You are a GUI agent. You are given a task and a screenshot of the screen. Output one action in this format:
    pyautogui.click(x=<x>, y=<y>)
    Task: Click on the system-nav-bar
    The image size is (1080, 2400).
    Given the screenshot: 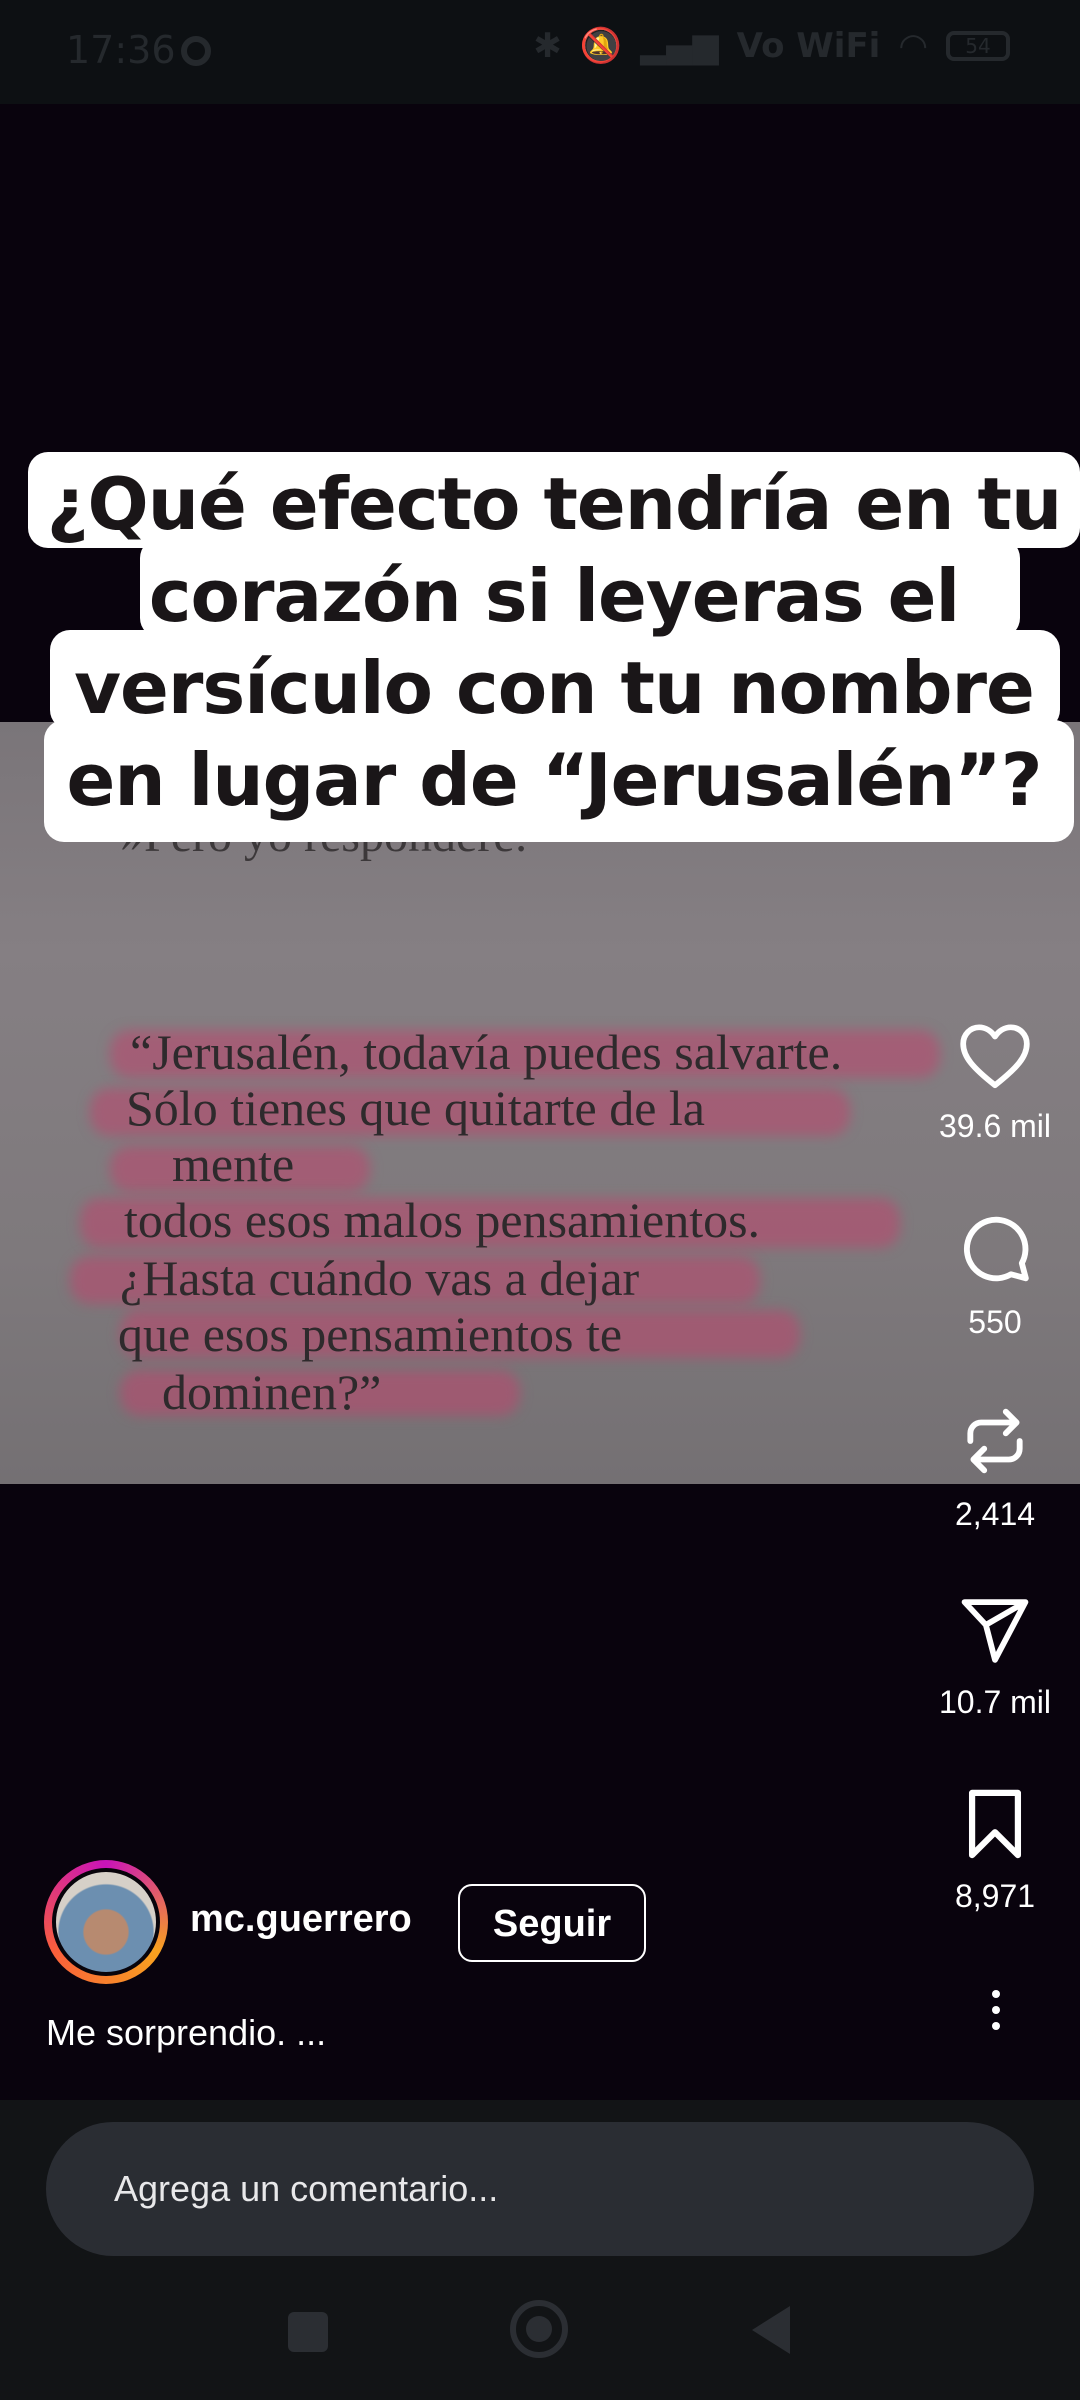 What is the action you would take?
    pyautogui.click(x=540, y=2285)
    